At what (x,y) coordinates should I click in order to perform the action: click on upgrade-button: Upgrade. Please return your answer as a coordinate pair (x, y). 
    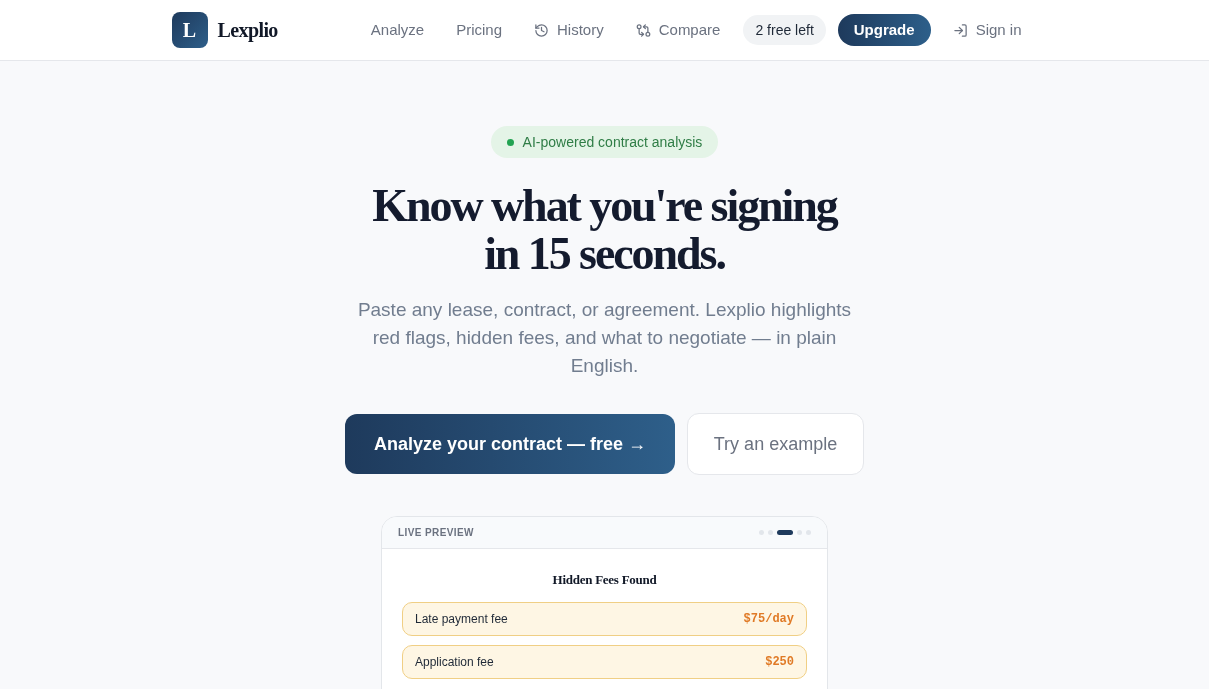
    Looking at the image, I should click on (884, 30).